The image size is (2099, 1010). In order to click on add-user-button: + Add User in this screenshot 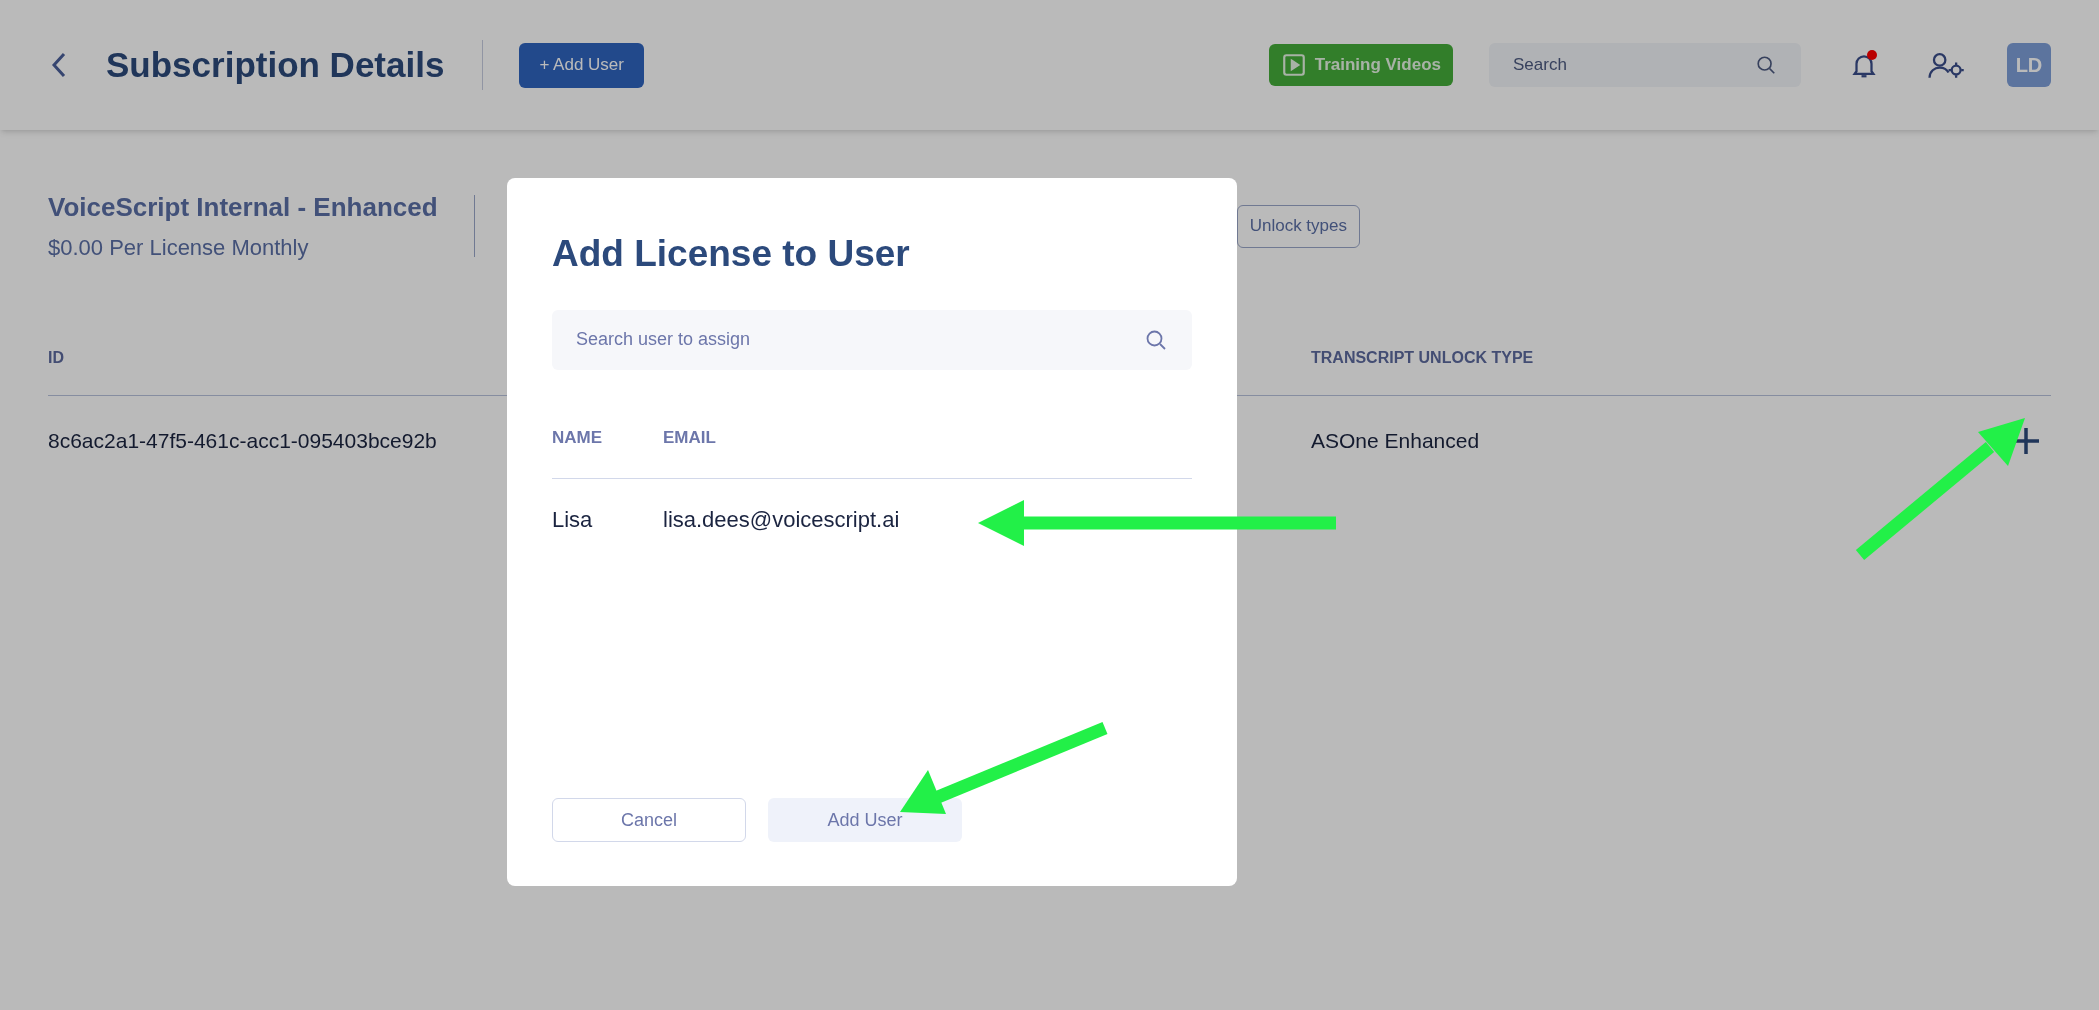, I will do `click(581, 65)`.